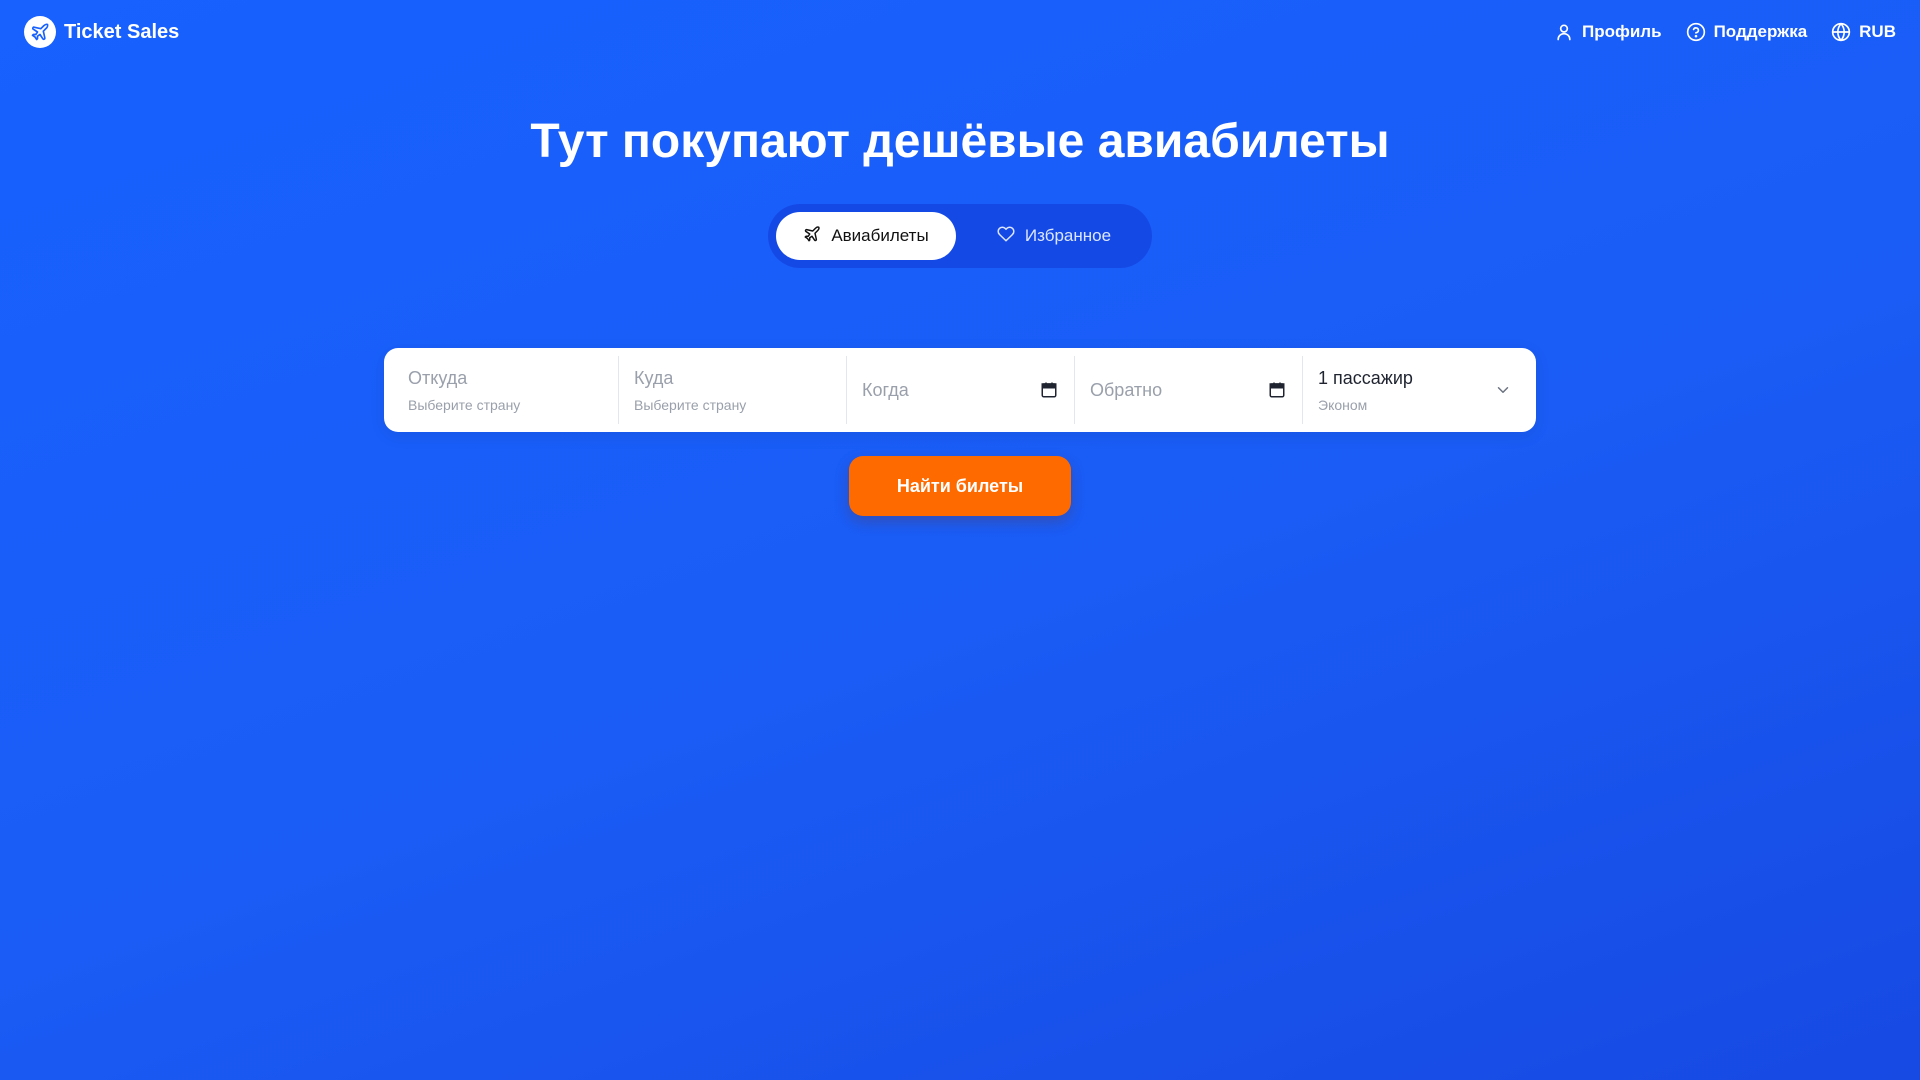 The height and width of the screenshot is (1080, 1920). Describe the element at coordinates (1760, 31) in the screenshot. I see `support-label: Поддержка` at that location.